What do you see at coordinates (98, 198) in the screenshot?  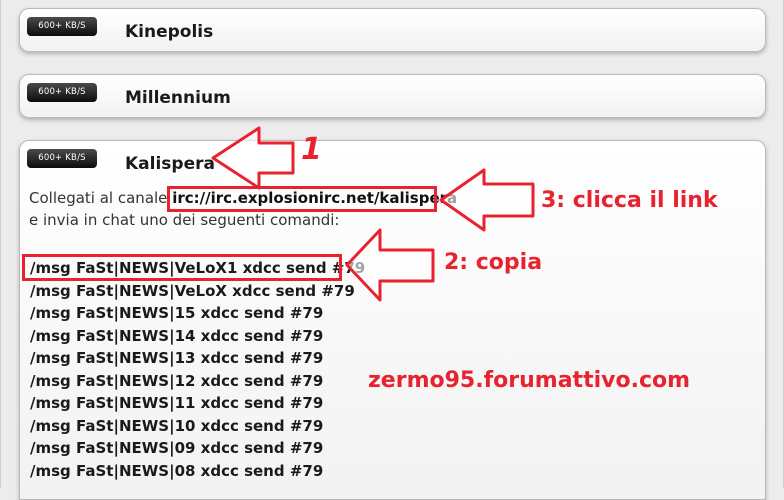 I see `instruction-prefix: Collegati al canale` at bounding box center [98, 198].